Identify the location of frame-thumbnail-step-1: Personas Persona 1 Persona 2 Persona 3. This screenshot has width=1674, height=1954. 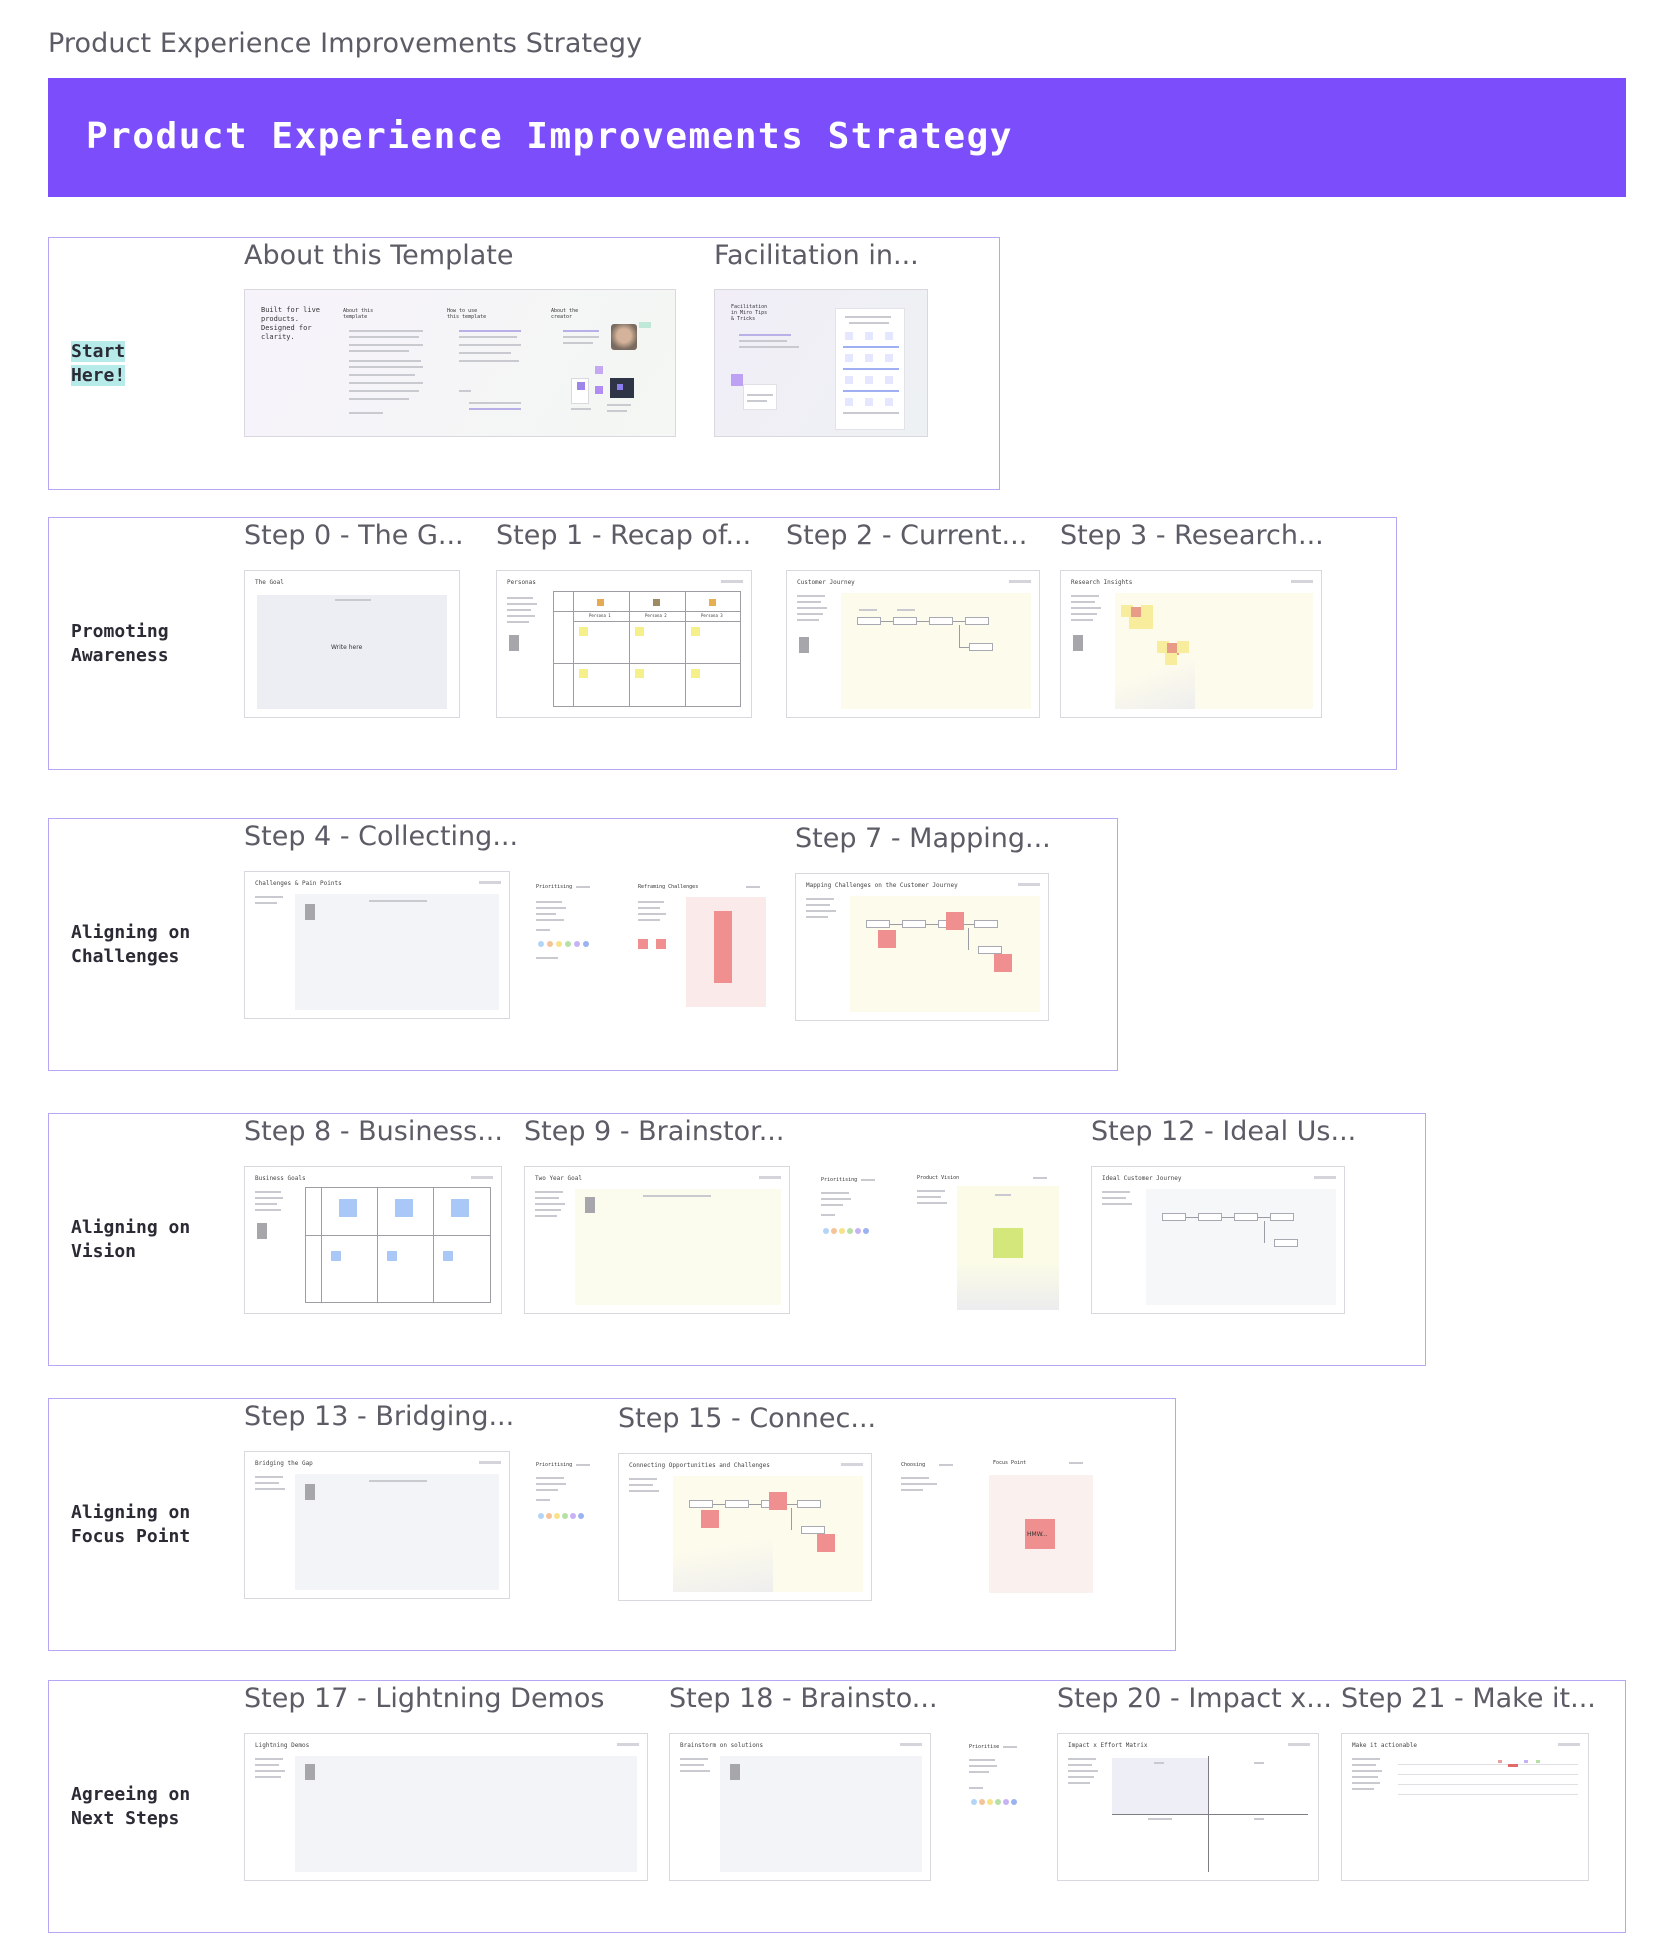
(624, 644).